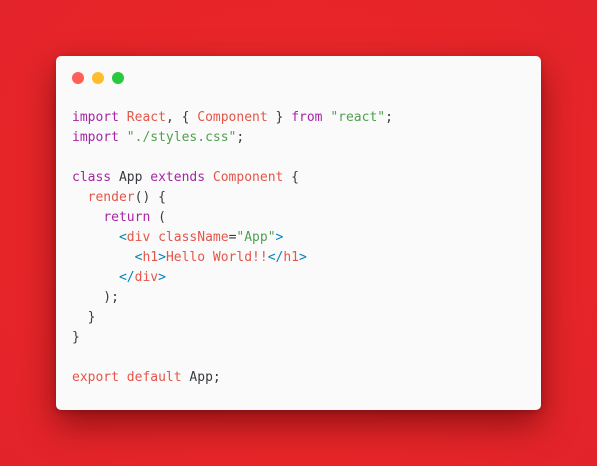 The image size is (597, 466). What do you see at coordinates (178, 177) in the screenshot?
I see `code-token: extends` at bounding box center [178, 177].